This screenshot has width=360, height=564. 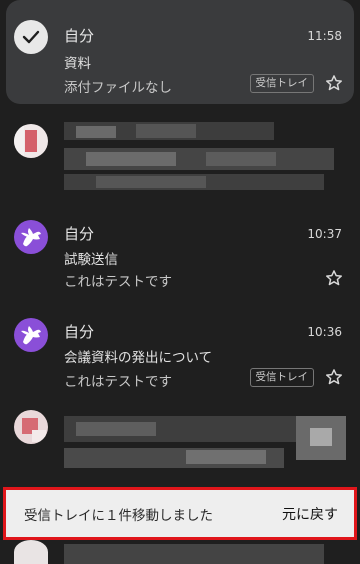 I want to click on mail-subject: 会議資料の発出について, so click(x=138, y=358).